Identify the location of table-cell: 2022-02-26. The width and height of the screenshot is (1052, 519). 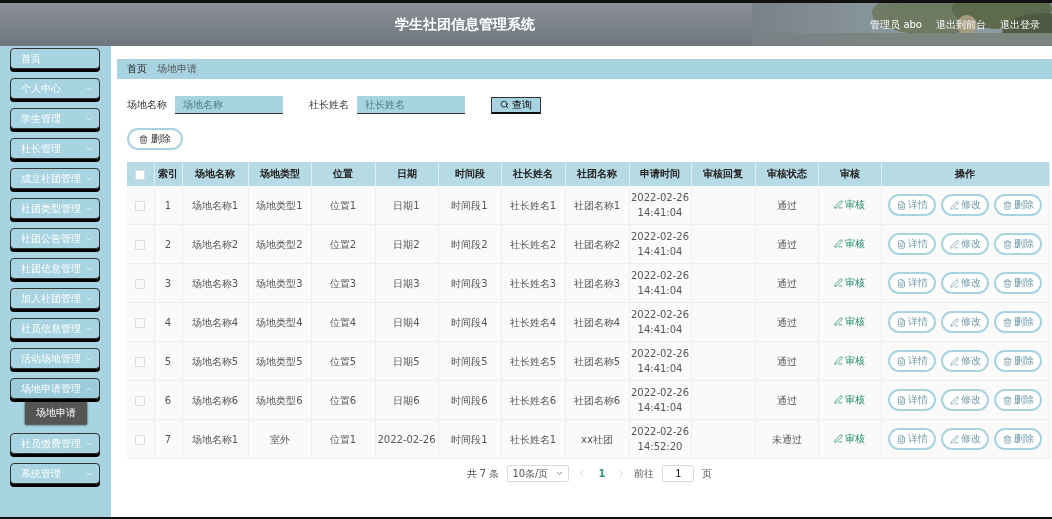
(406, 439).